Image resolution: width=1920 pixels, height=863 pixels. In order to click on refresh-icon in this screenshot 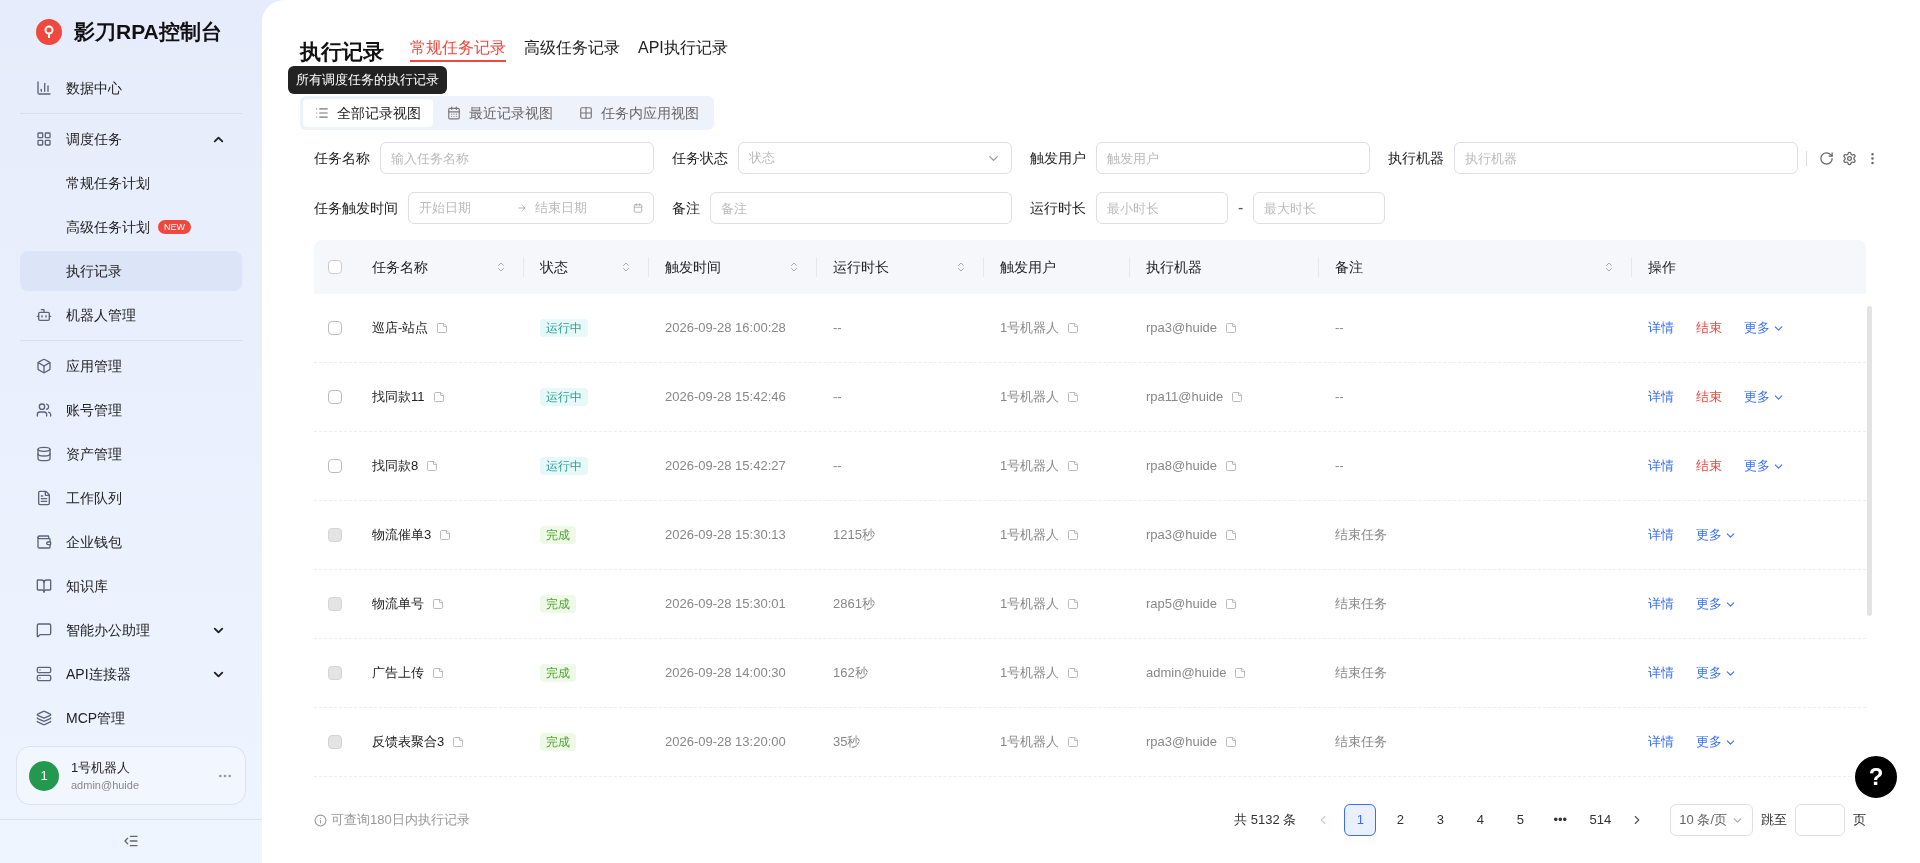, I will do `click(1826, 158)`.